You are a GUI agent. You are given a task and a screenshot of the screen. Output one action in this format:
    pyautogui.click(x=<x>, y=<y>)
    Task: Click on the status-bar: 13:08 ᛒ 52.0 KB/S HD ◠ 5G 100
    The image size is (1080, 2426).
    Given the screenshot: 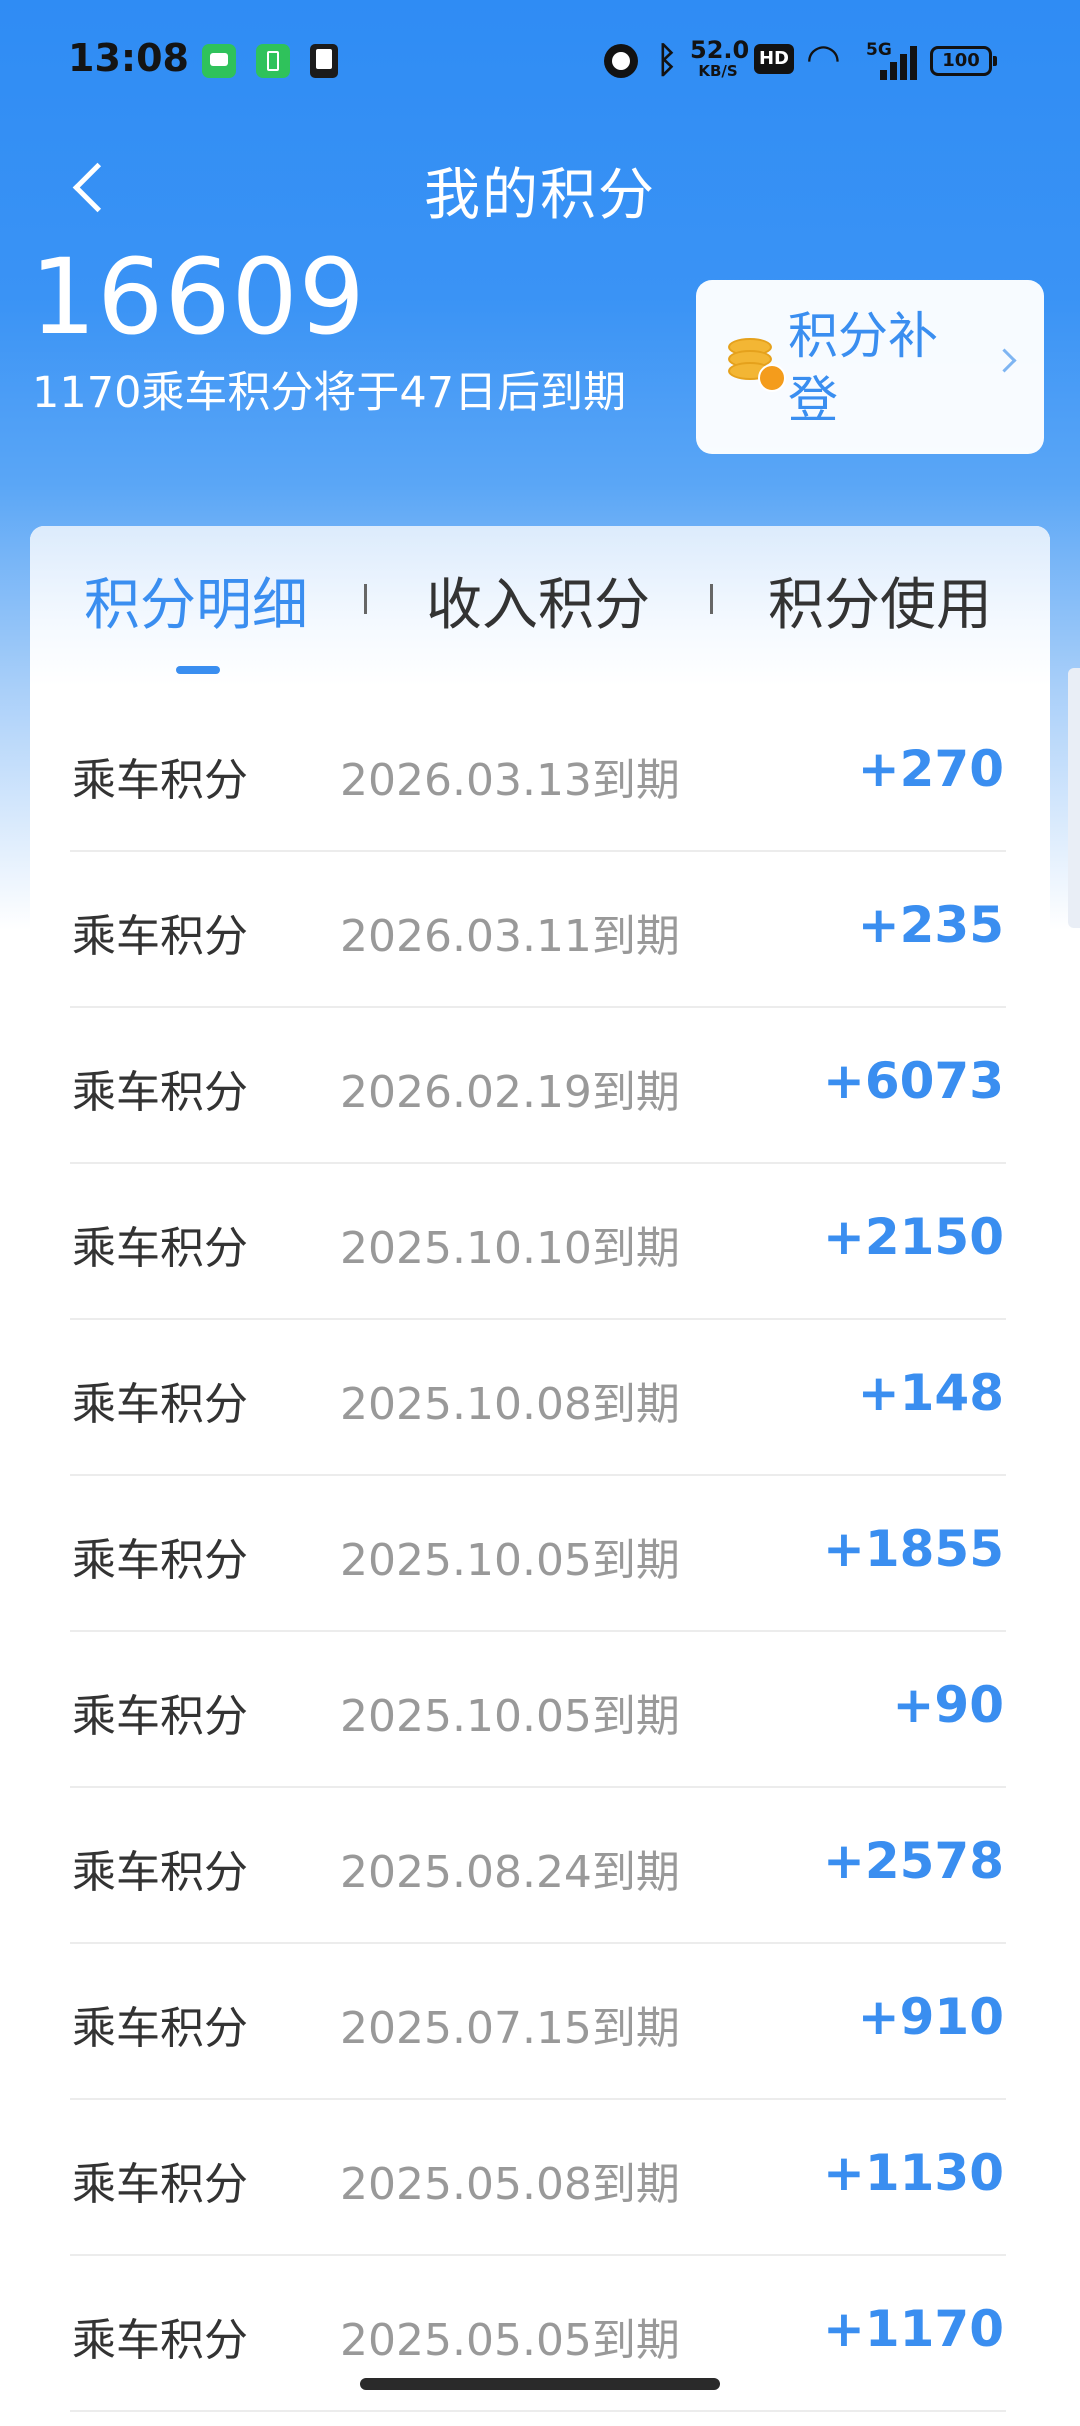 What is the action you would take?
    pyautogui.click(x=540, y=60)
    